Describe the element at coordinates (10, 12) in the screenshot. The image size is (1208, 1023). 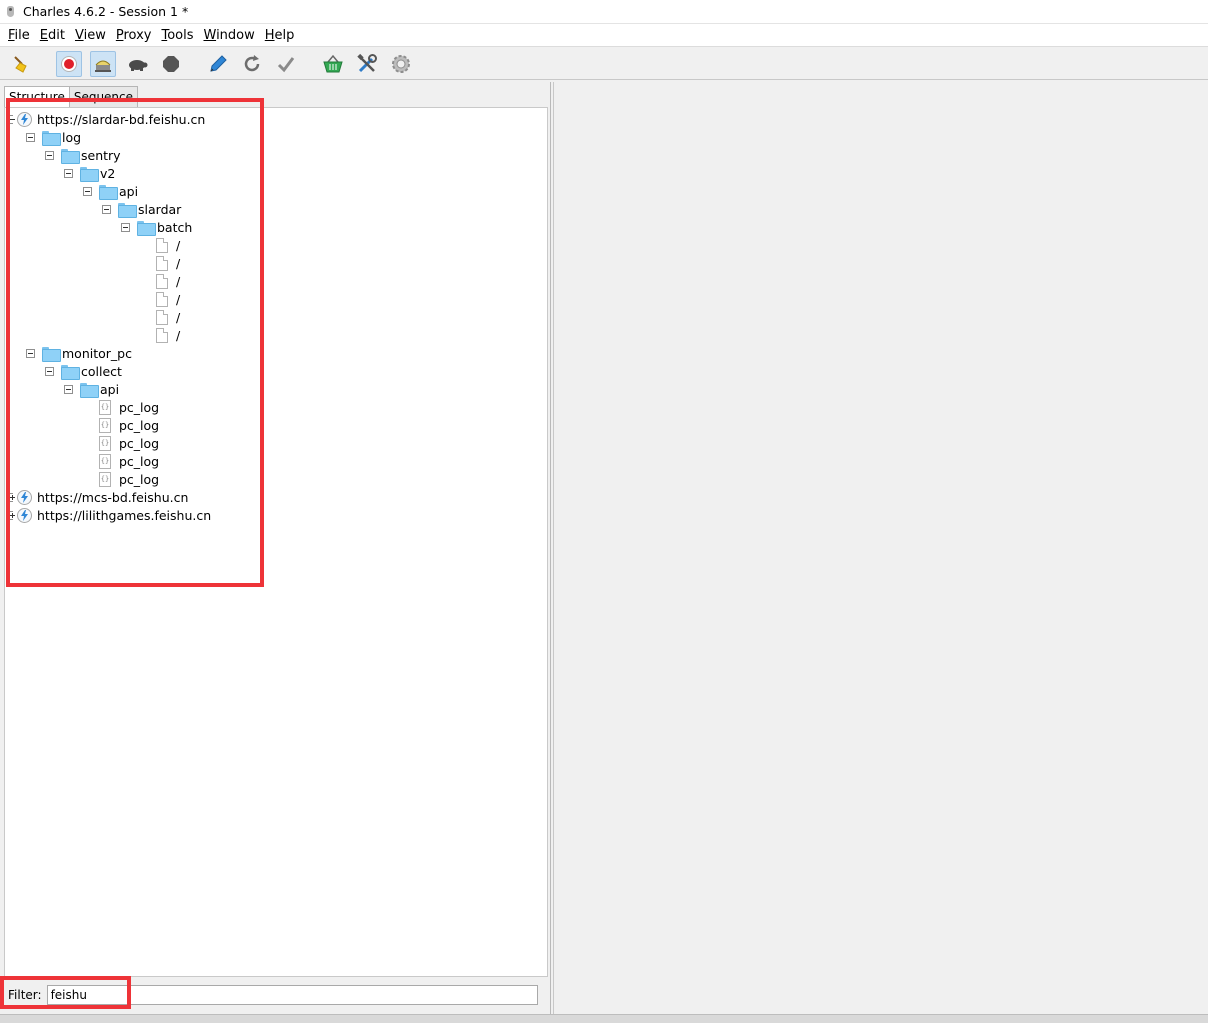
I see `charles-app-icon` at that location.